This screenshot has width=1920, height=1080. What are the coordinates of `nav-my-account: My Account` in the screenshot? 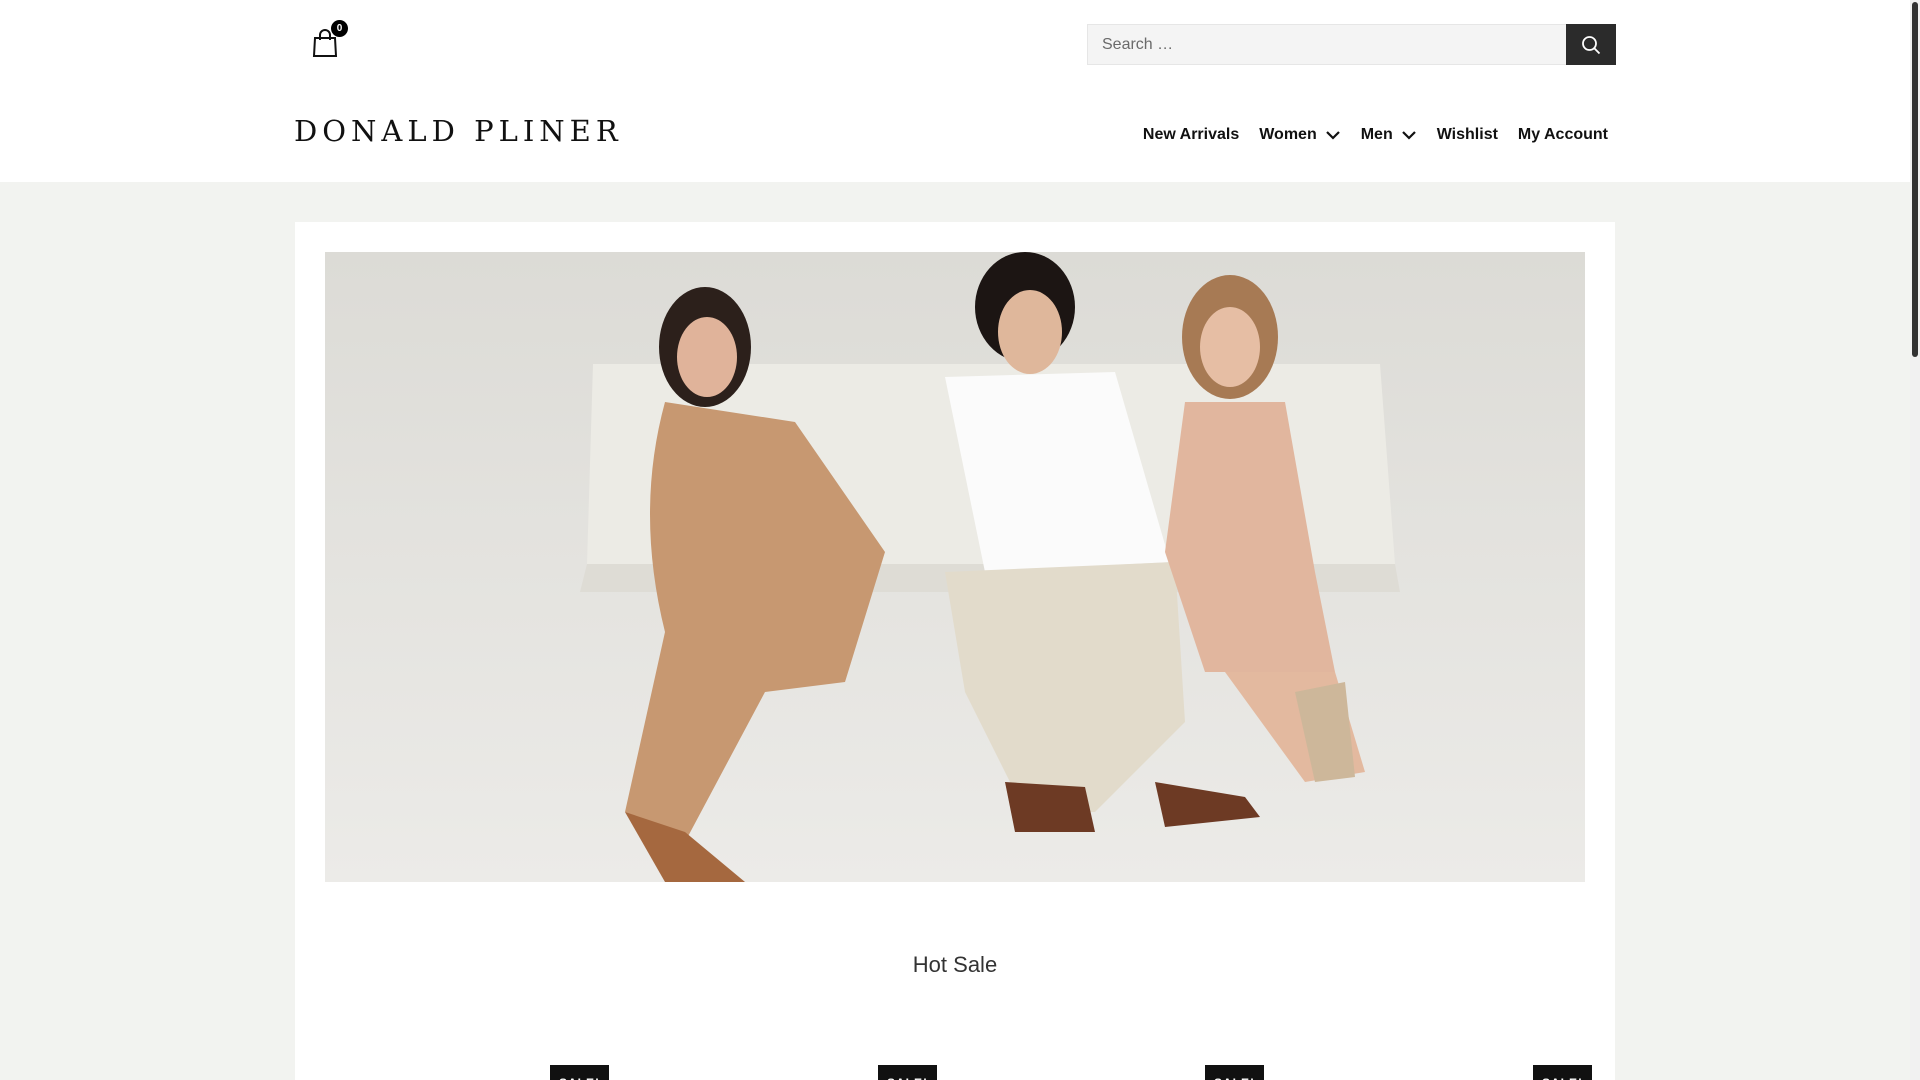 It's located at (1563, 135).